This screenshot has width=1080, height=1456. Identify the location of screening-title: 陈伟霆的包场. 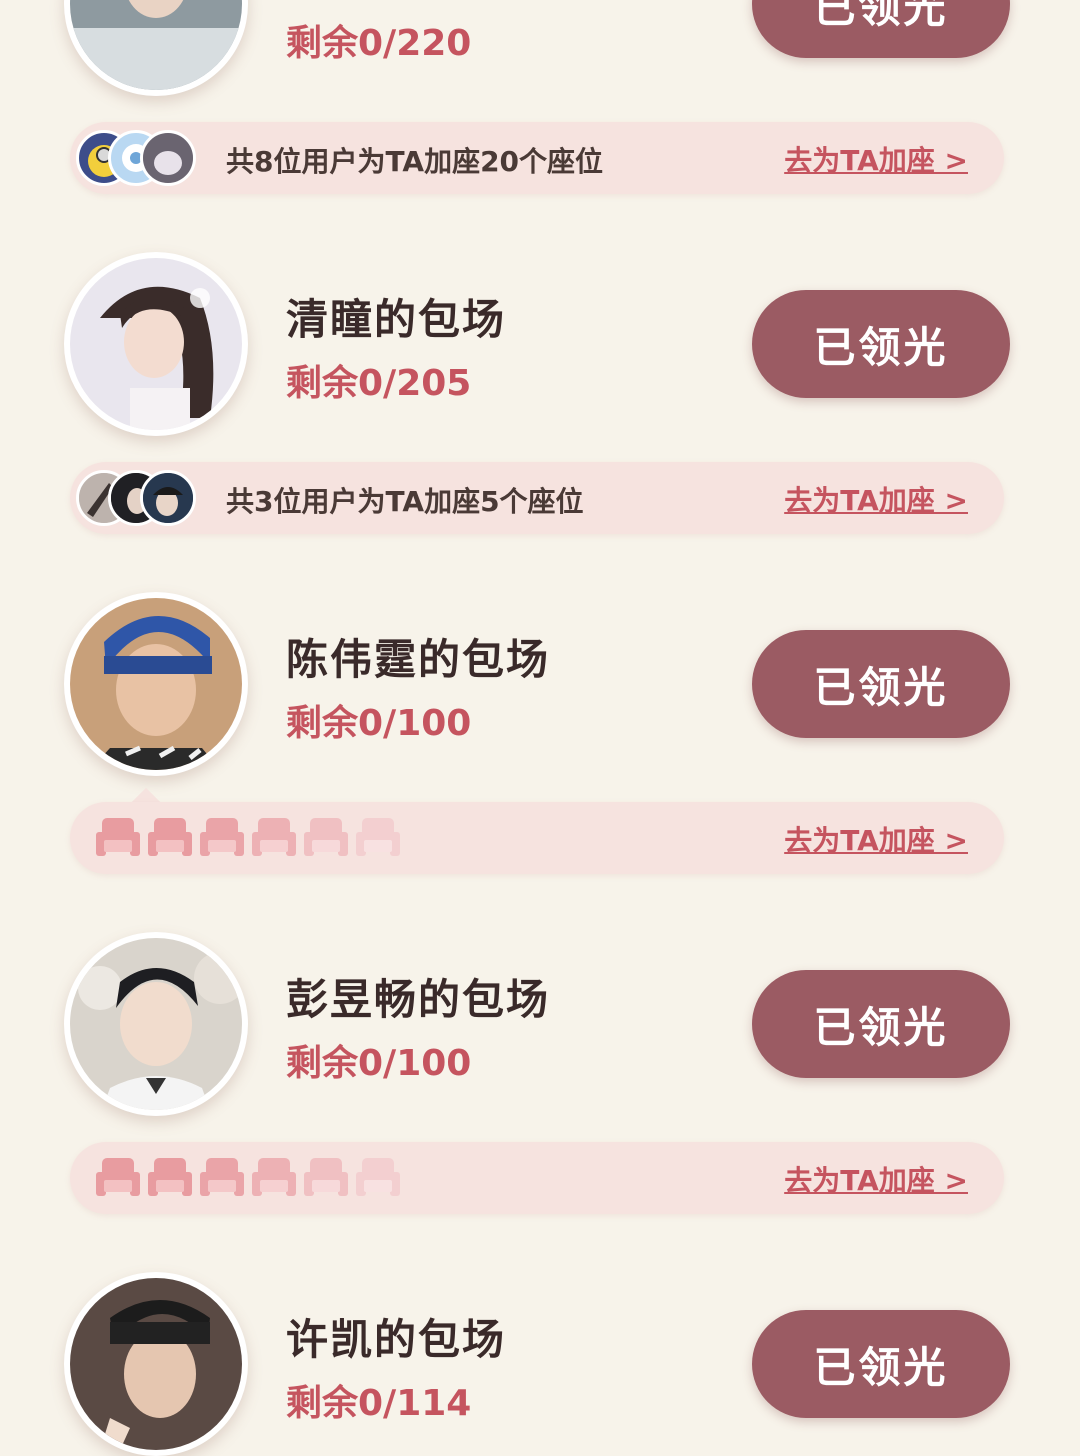
(418, 659).